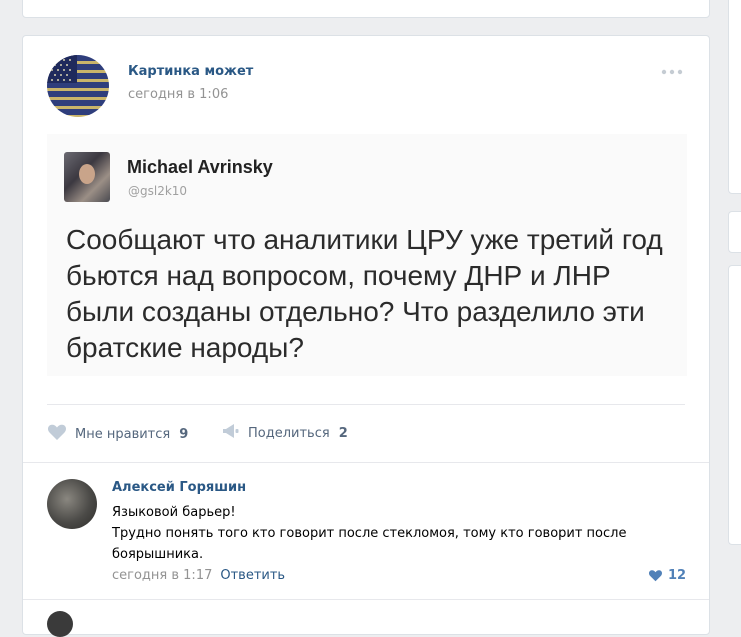  I want to click on post-author-link: Картинка может, so click(190, 71).